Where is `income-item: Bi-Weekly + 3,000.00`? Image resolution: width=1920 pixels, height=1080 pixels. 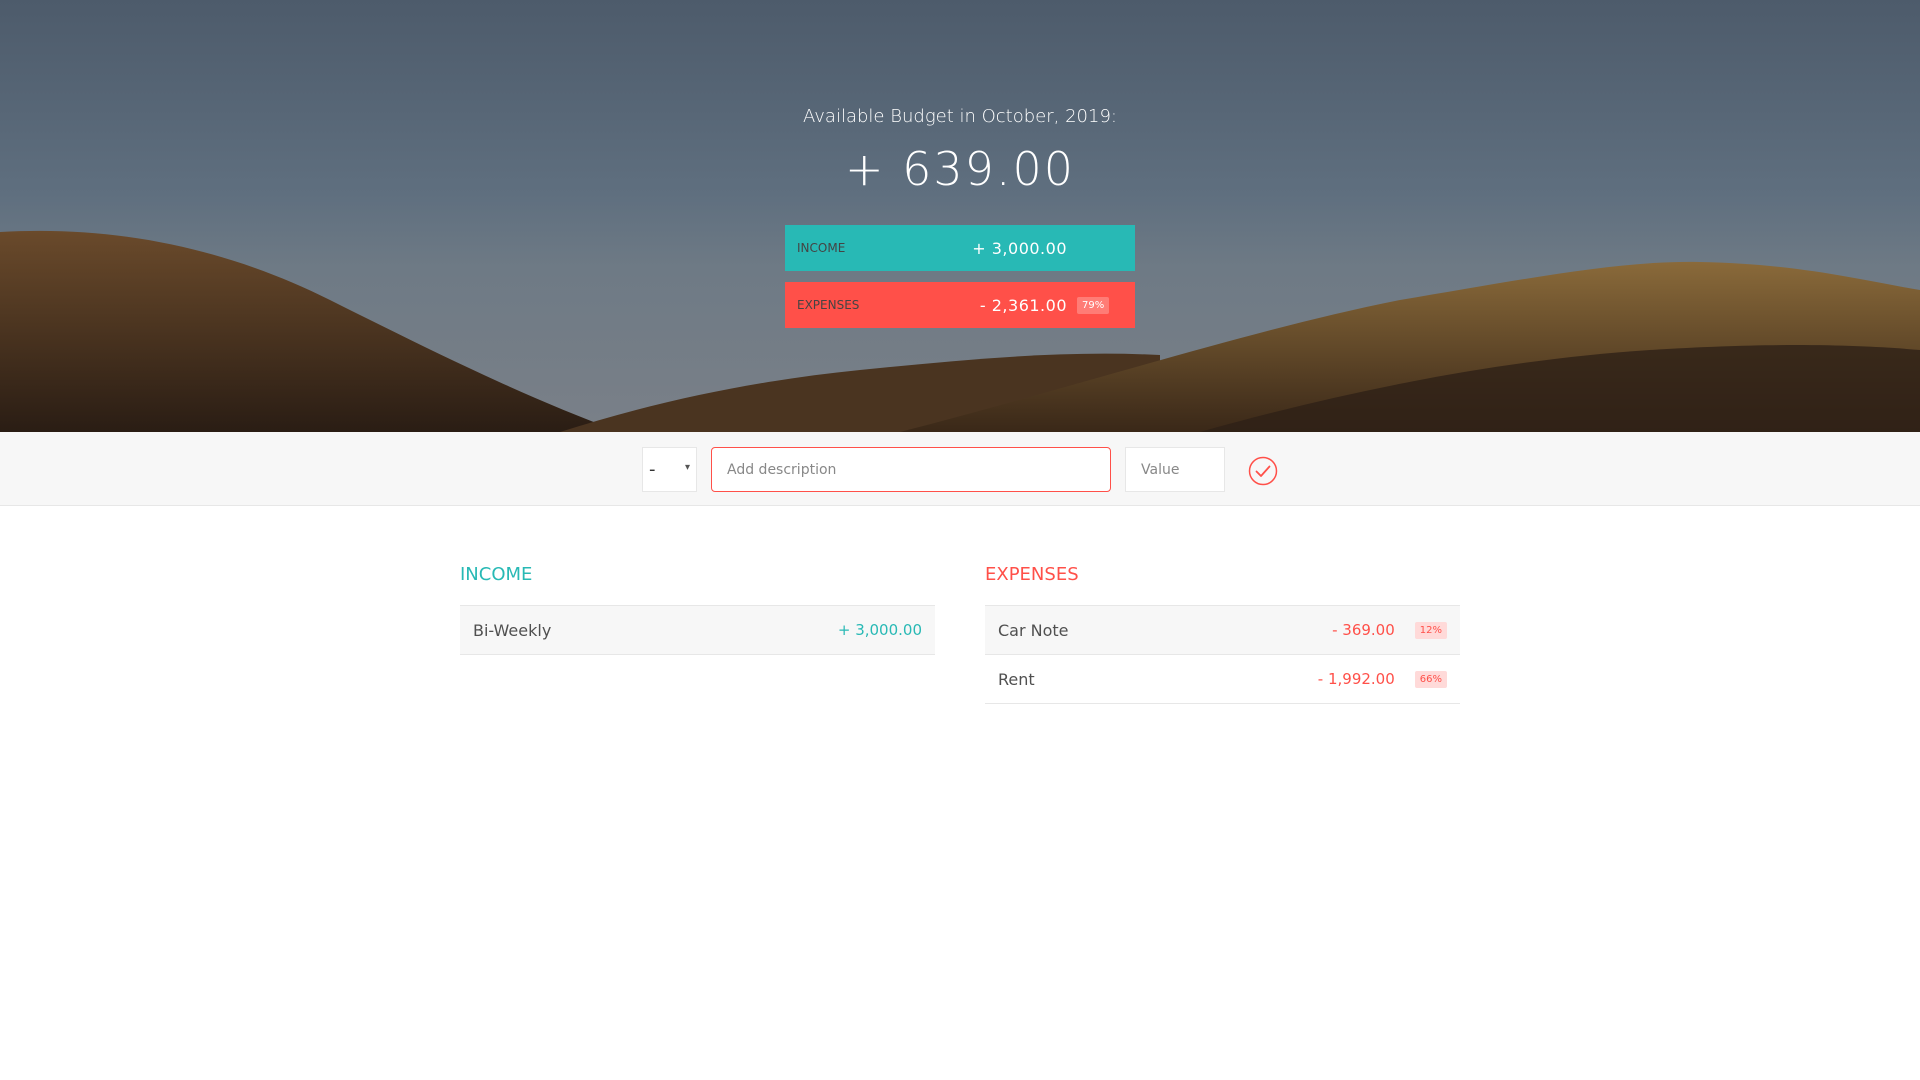 income-item: Bi-Weekly + 3,000.00 is located at coordinates (697, 630).